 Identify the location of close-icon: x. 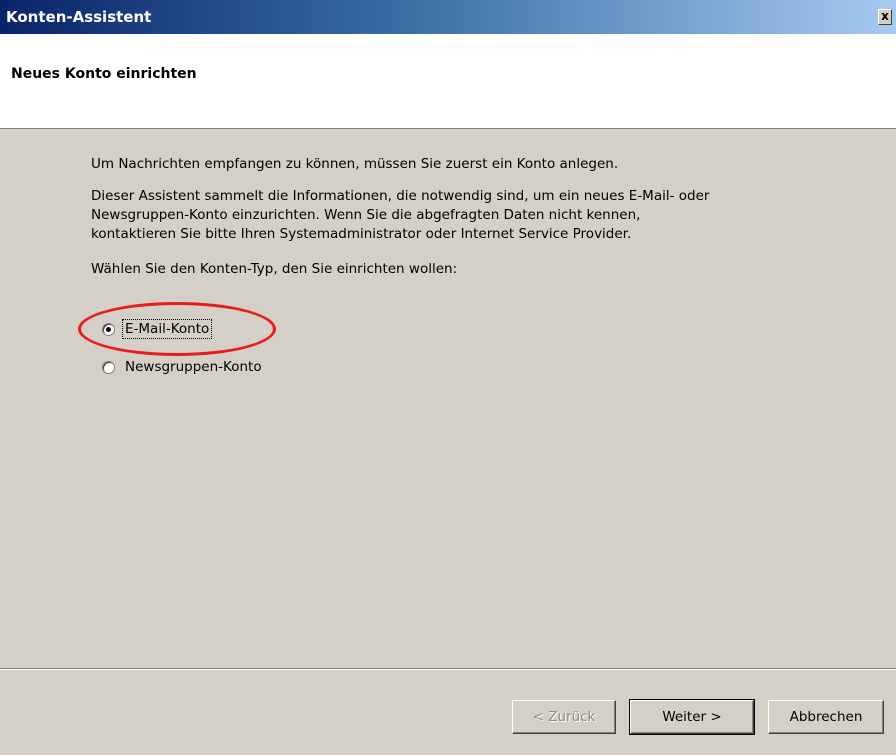
(885, 16).